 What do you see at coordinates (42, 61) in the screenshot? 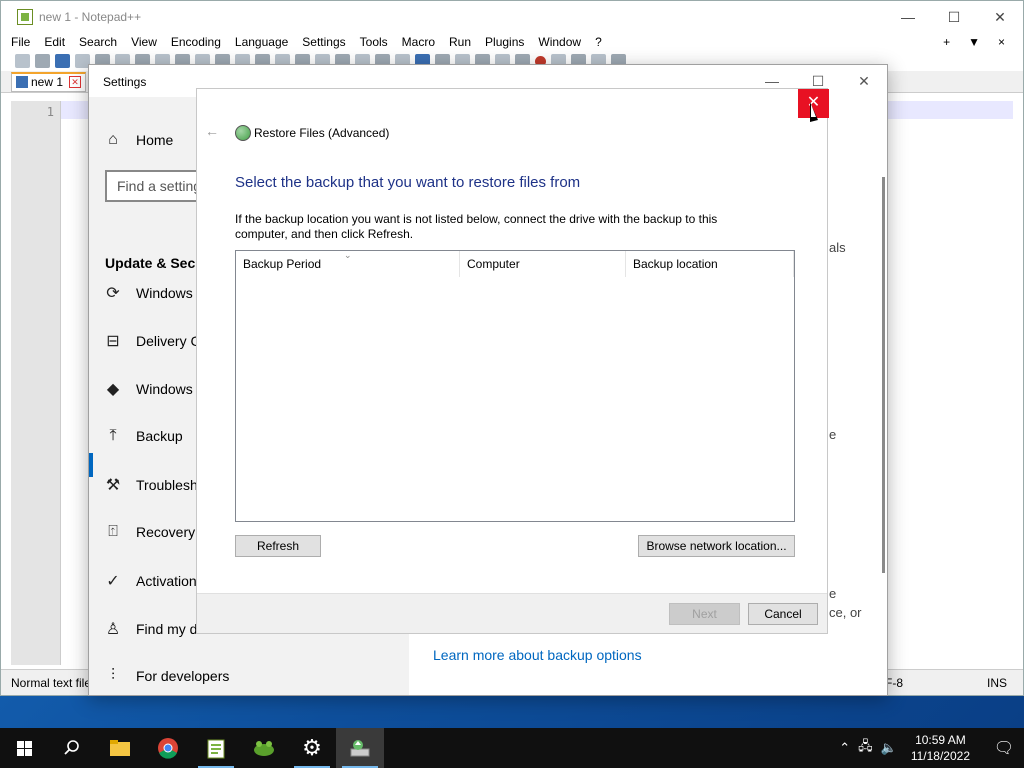
I see `open-file-icon` at bounding box center [42, 61].